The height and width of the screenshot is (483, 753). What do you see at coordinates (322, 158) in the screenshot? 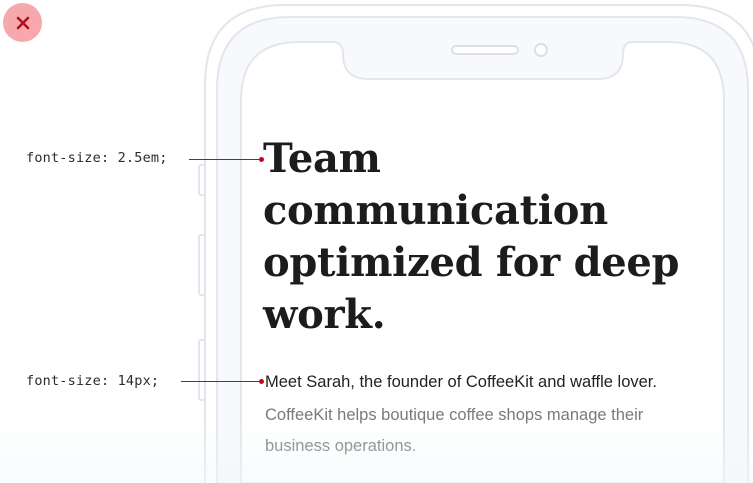
I see `headline-line: Team` at bounding box center [322, 158].